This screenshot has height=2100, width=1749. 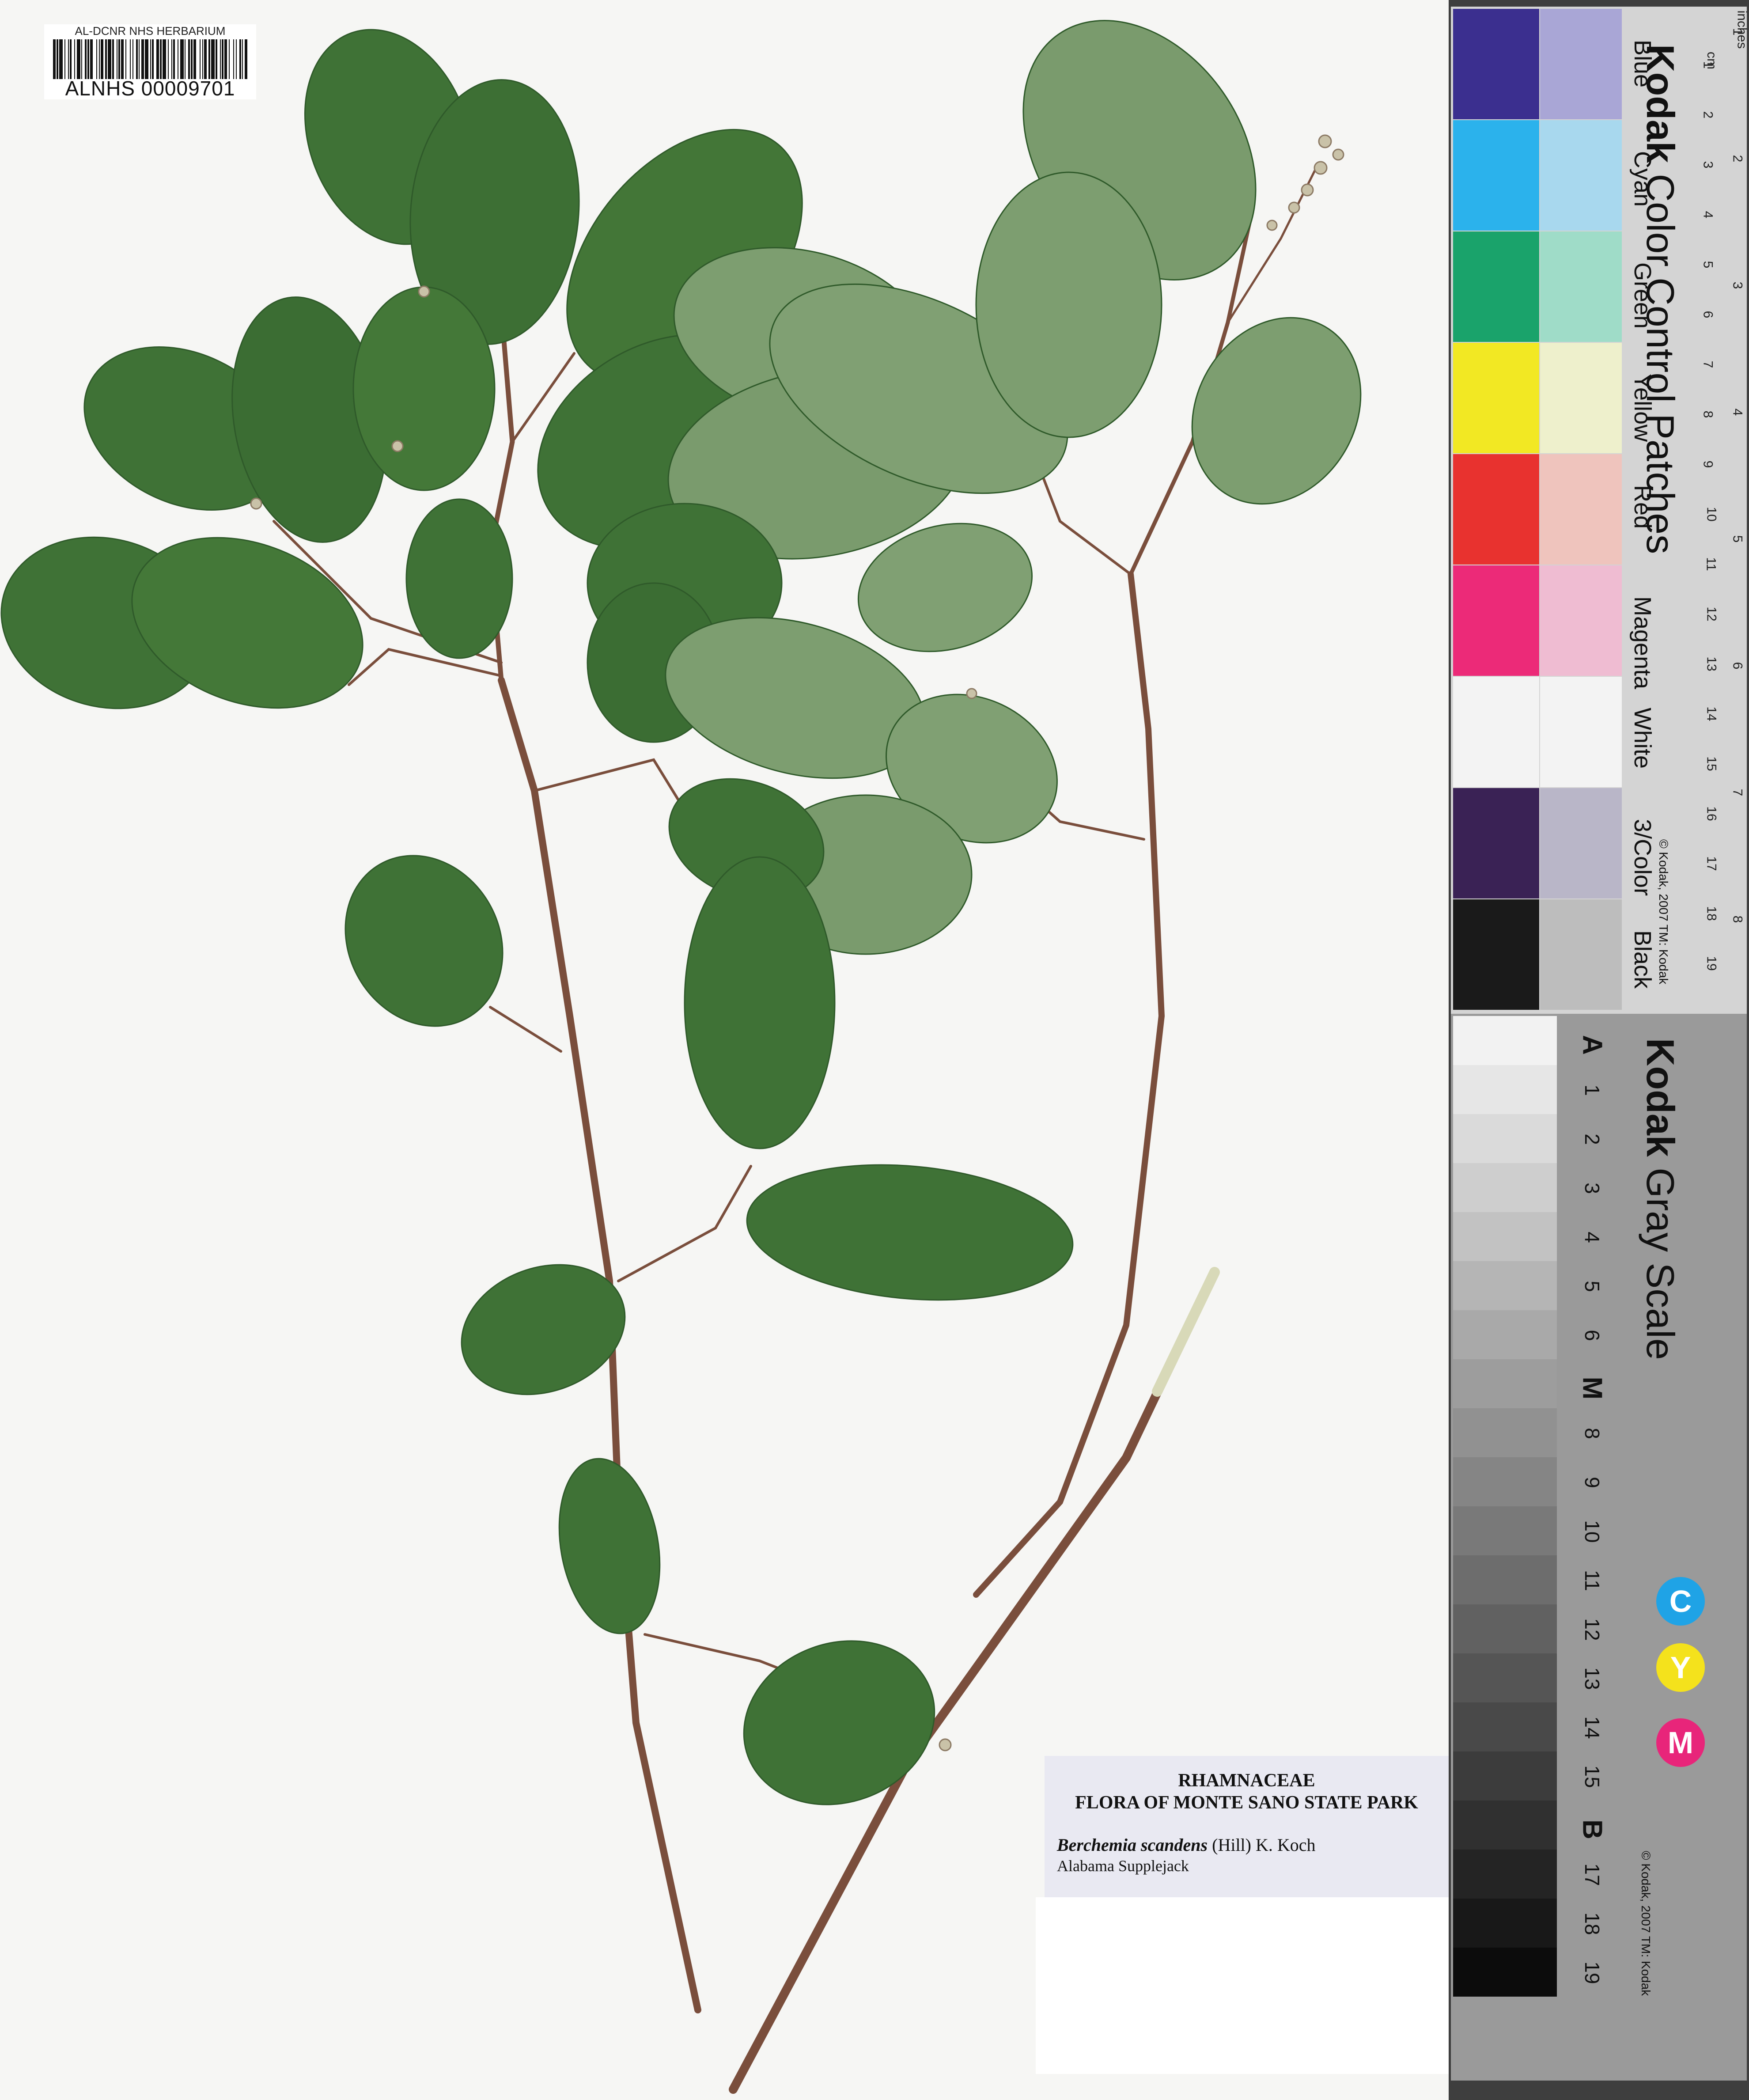 I want to click on color-patch-name: Blue, so click(x=1642, y=64).